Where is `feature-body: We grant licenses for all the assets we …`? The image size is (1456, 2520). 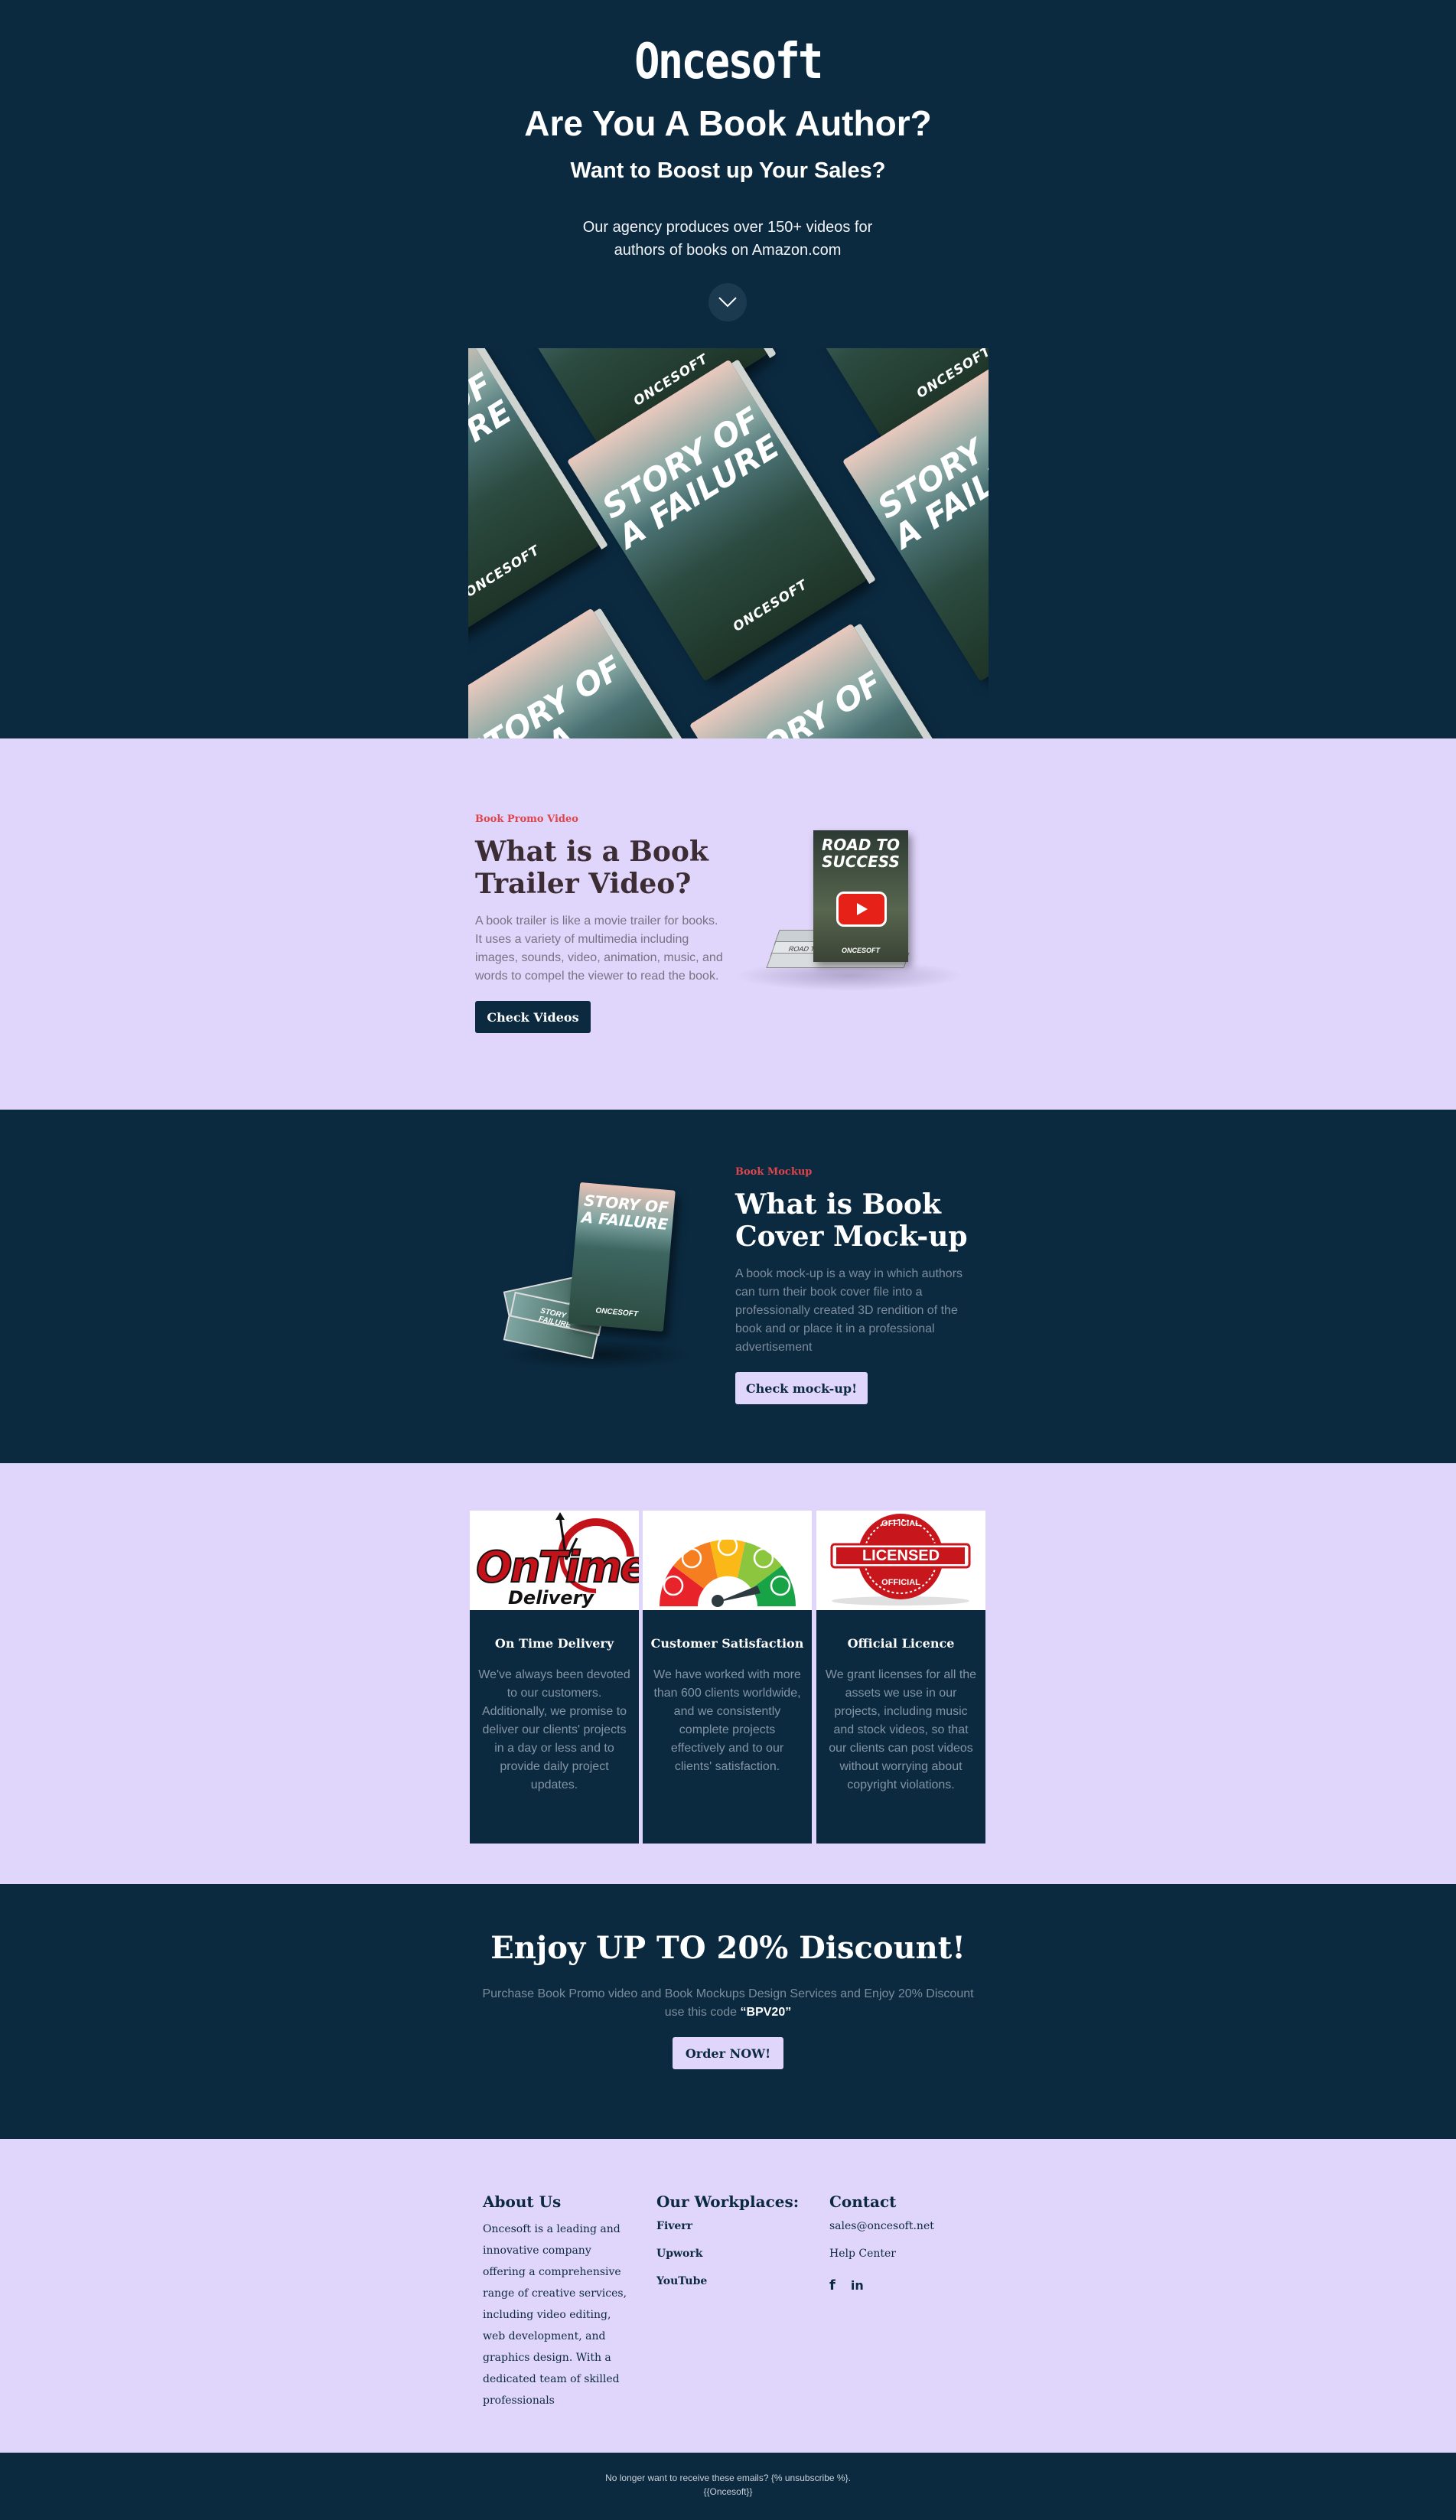
feature-body: We grant licenses for all the assets we … is located at coordinates (901, 1730).